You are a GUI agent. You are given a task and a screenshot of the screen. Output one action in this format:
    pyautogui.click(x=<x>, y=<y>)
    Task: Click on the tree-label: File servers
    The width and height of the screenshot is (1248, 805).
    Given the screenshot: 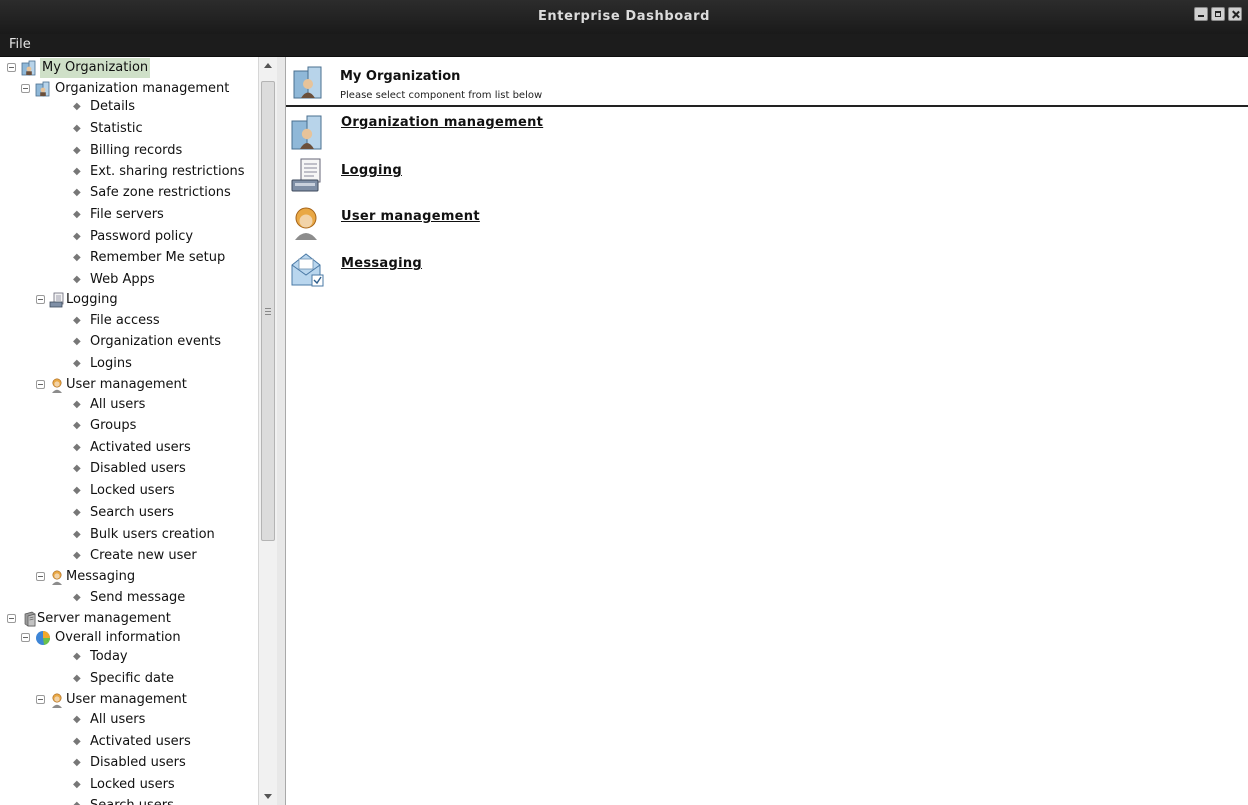 What is the action you would take?
    pyautogui.click(x=127, y=214)
    